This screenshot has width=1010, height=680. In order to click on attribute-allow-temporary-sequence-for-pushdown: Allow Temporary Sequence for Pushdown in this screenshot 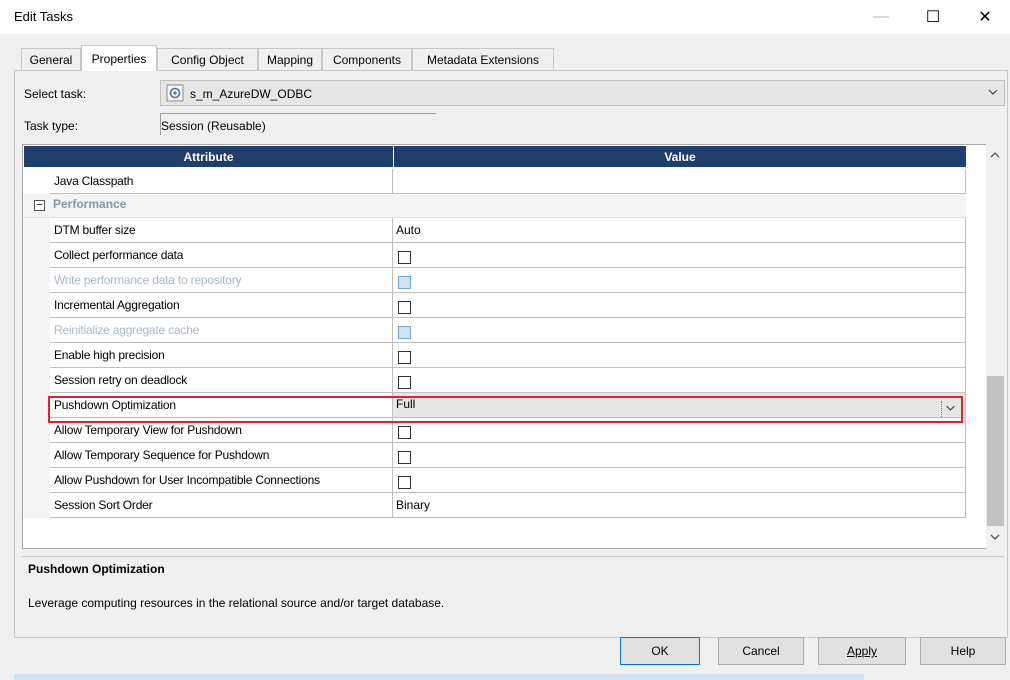, I will do `click(221, 455)`.